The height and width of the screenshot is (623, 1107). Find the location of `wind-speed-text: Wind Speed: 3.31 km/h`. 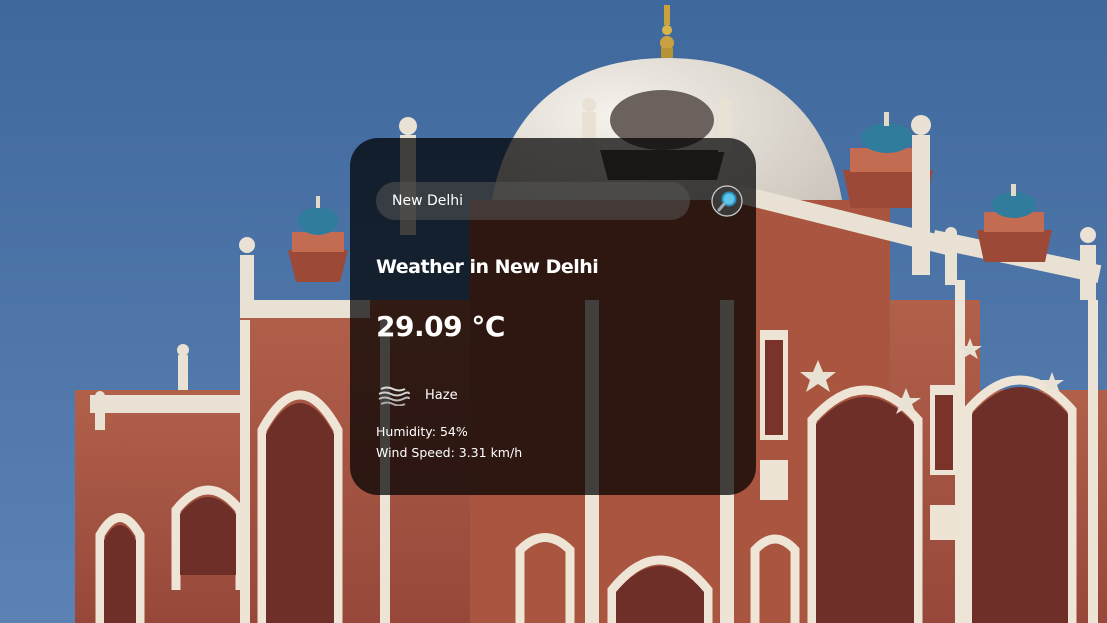

wind-speed-text: Wind Speed: 3.31 km/h is located at coordinates (449, 452).